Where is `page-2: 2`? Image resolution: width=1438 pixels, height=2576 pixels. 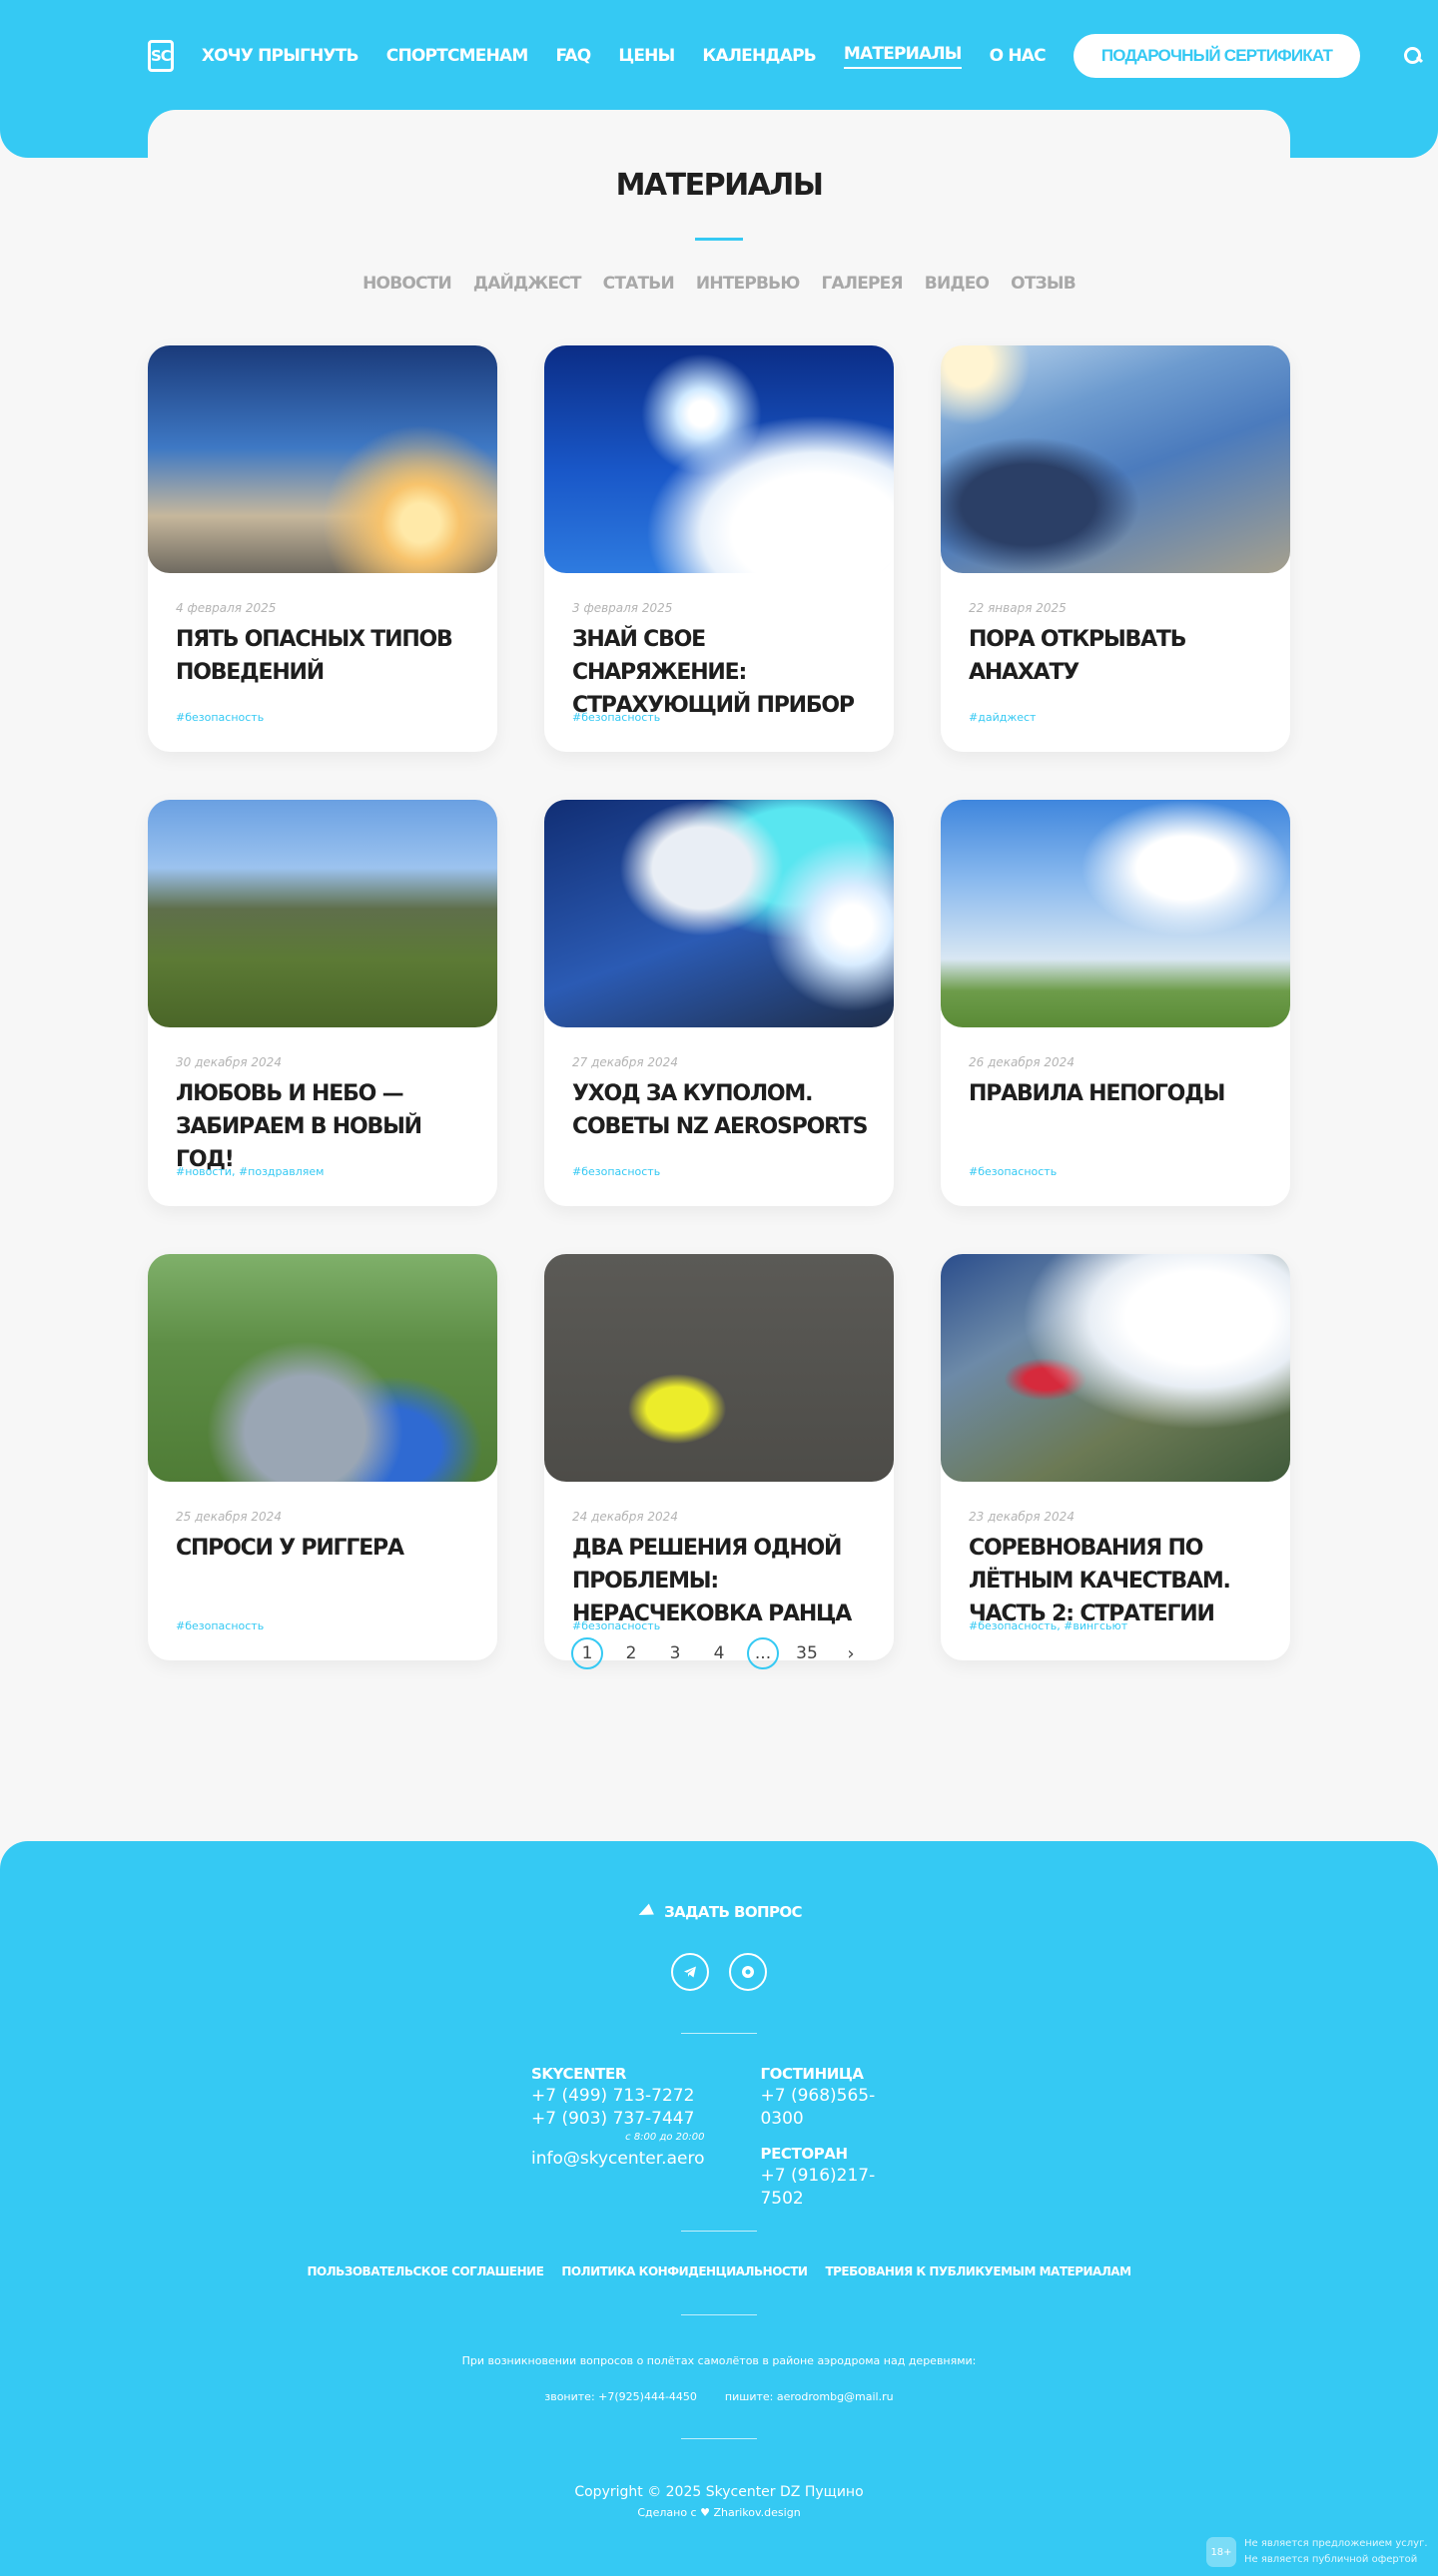
page-2: 2 is located at coordinates (631, 1653).